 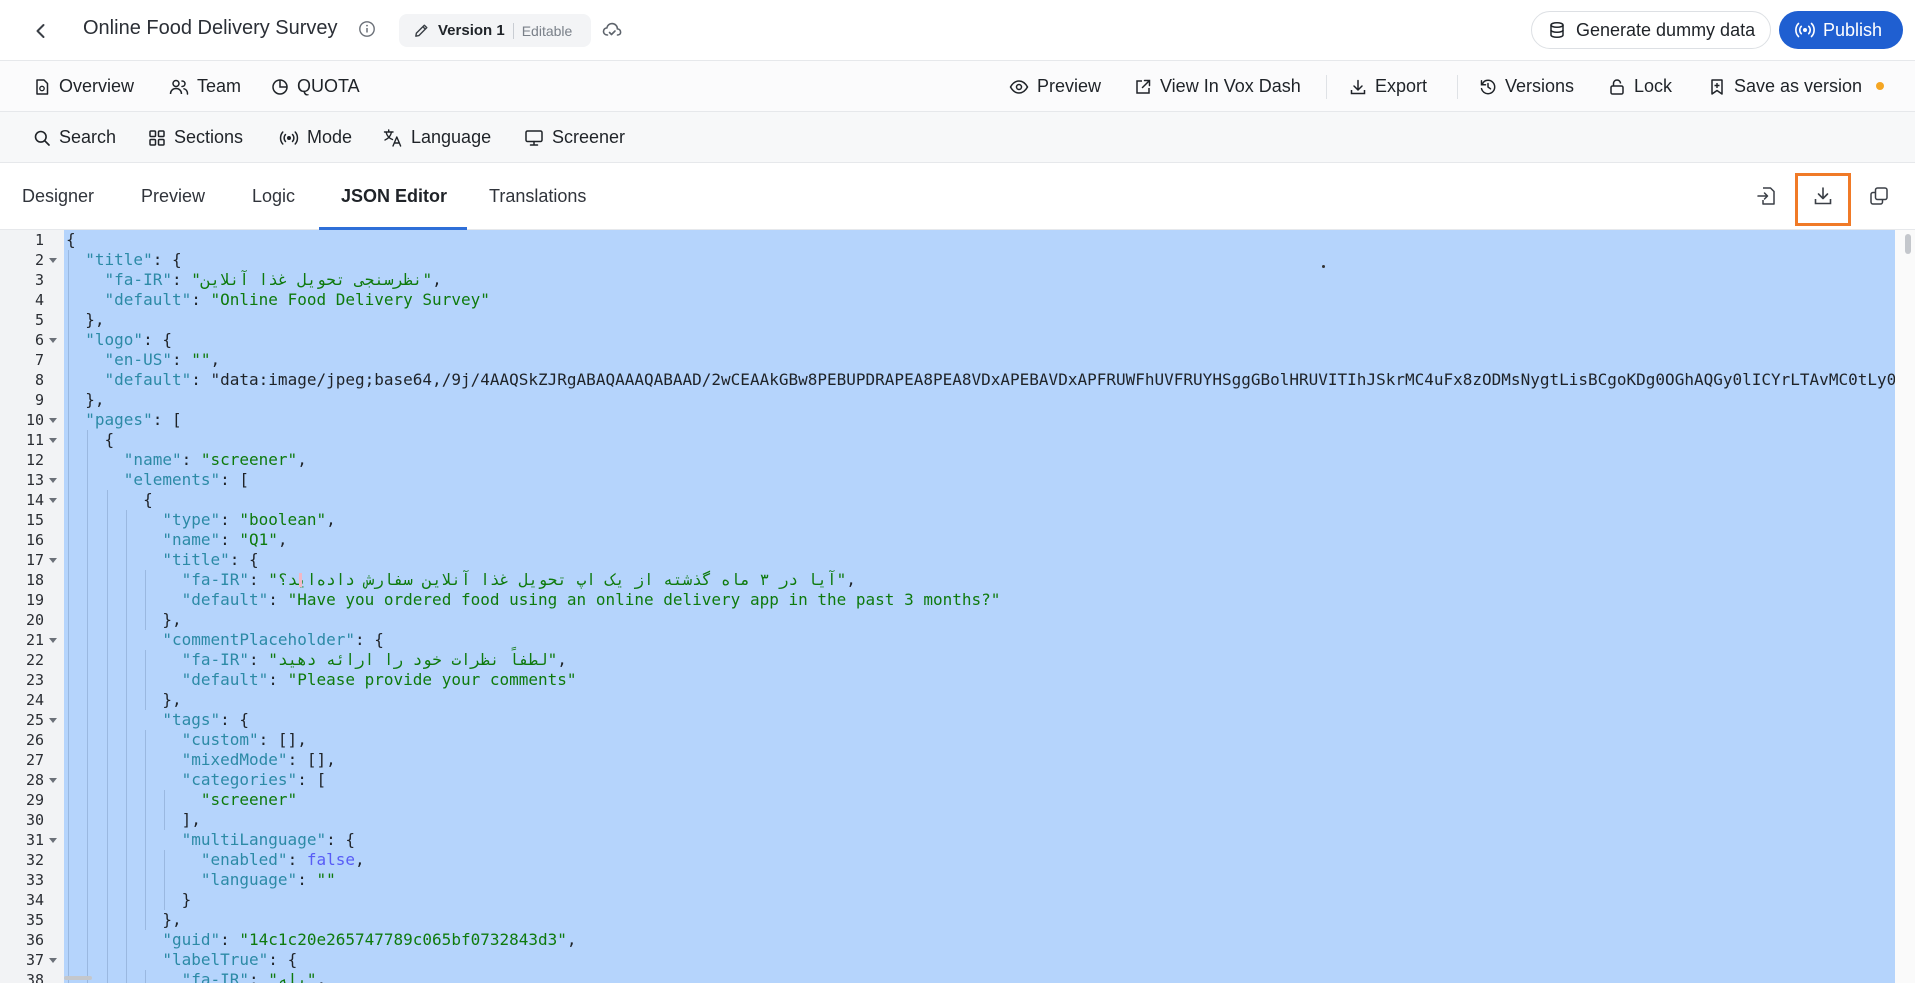 I want to click on line-number: 13, so click(x=34, y=480).